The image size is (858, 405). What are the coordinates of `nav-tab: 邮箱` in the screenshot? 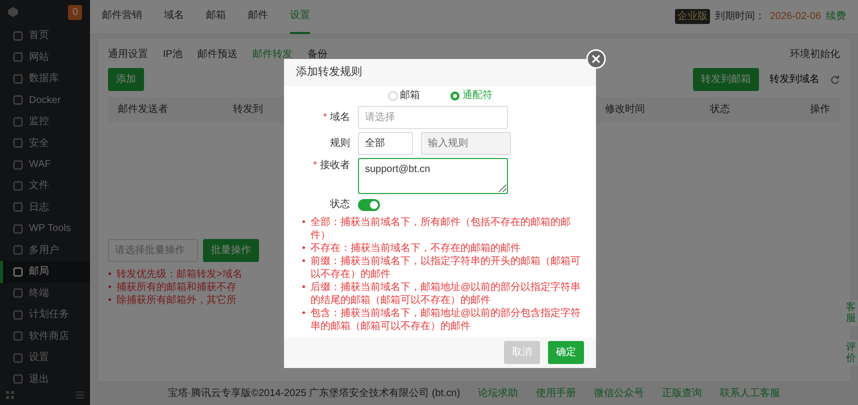 It's located at (216, 17).